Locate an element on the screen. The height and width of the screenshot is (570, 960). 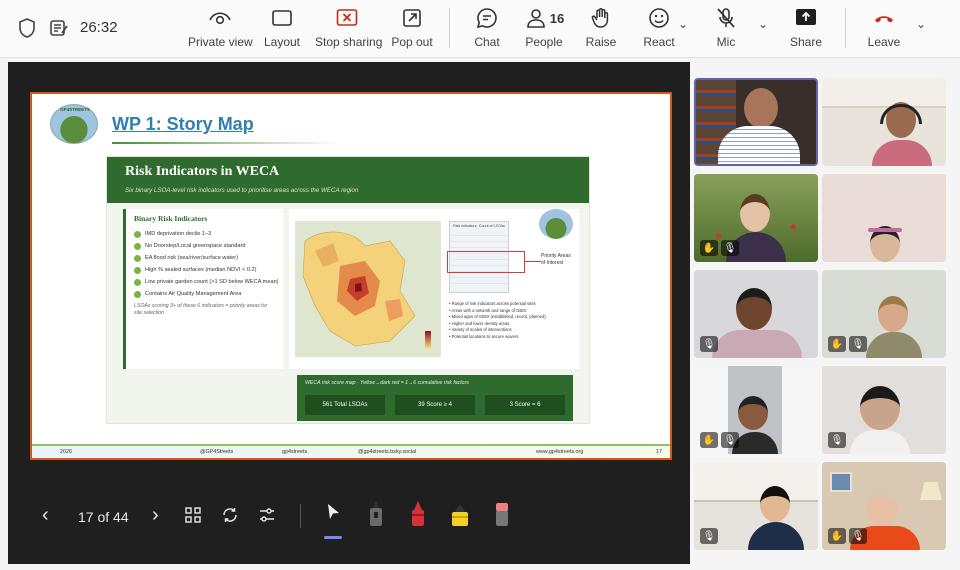
footer-linkedin: gp4streets is located at coordinates (295, 452).